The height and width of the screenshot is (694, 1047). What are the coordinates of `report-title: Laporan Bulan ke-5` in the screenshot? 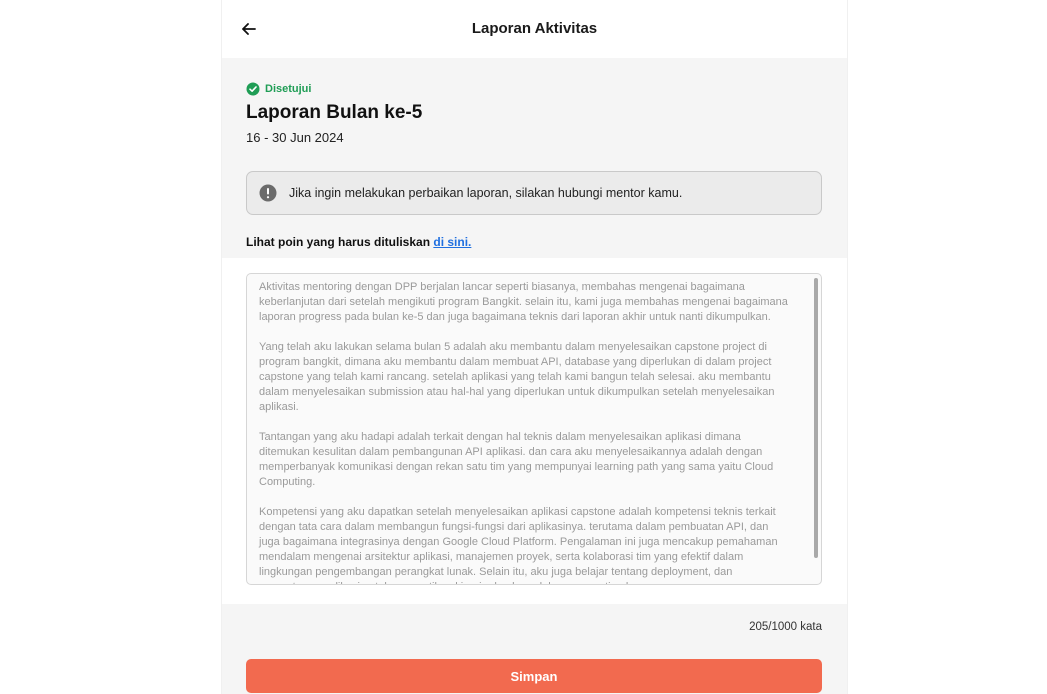 It's located at (334, 112).